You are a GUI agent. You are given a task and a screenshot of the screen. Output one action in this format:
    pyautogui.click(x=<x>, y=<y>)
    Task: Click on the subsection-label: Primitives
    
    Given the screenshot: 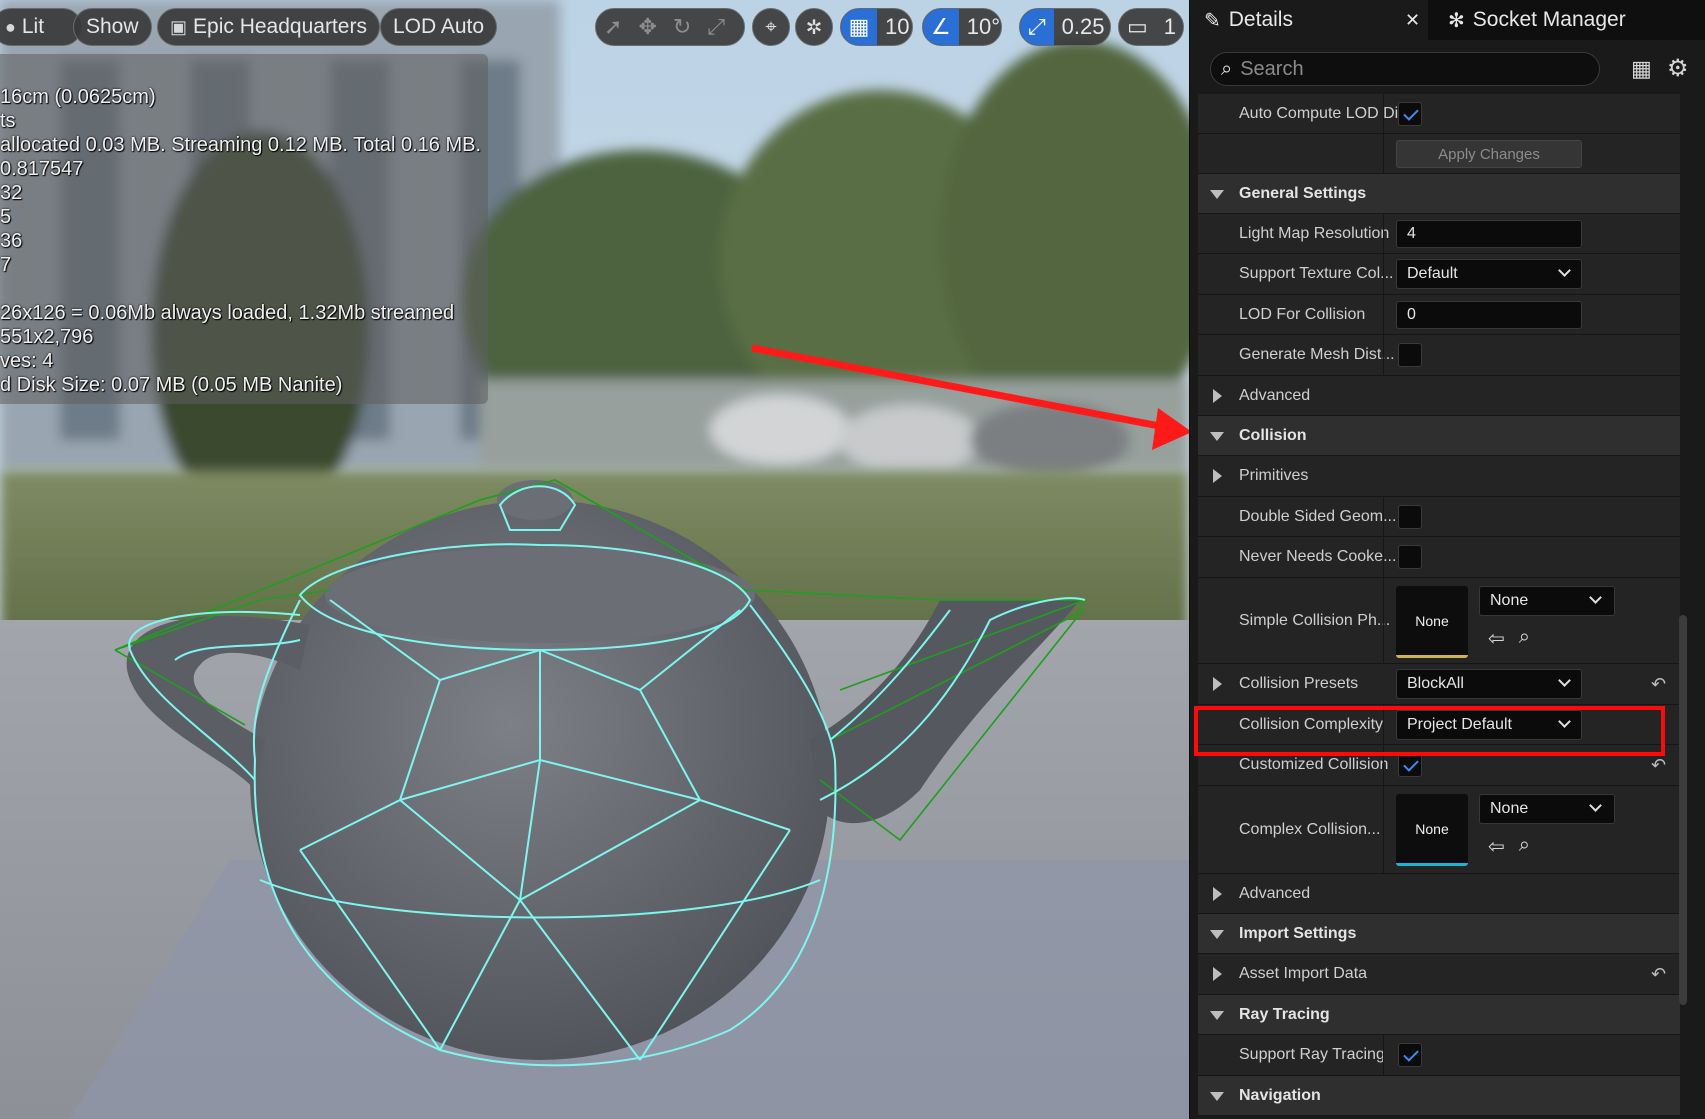 What is the action you would take?
    pyautogui.click(x=1274, y=475)
    